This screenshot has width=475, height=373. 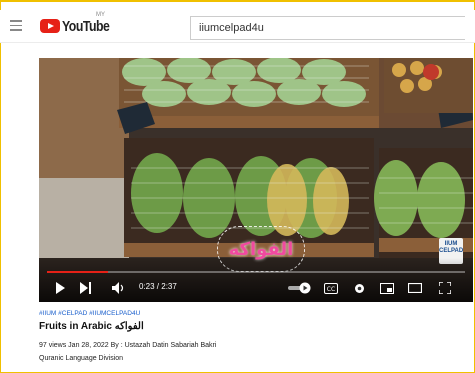 I want to click on header-divider, so click(x=237, y=42).